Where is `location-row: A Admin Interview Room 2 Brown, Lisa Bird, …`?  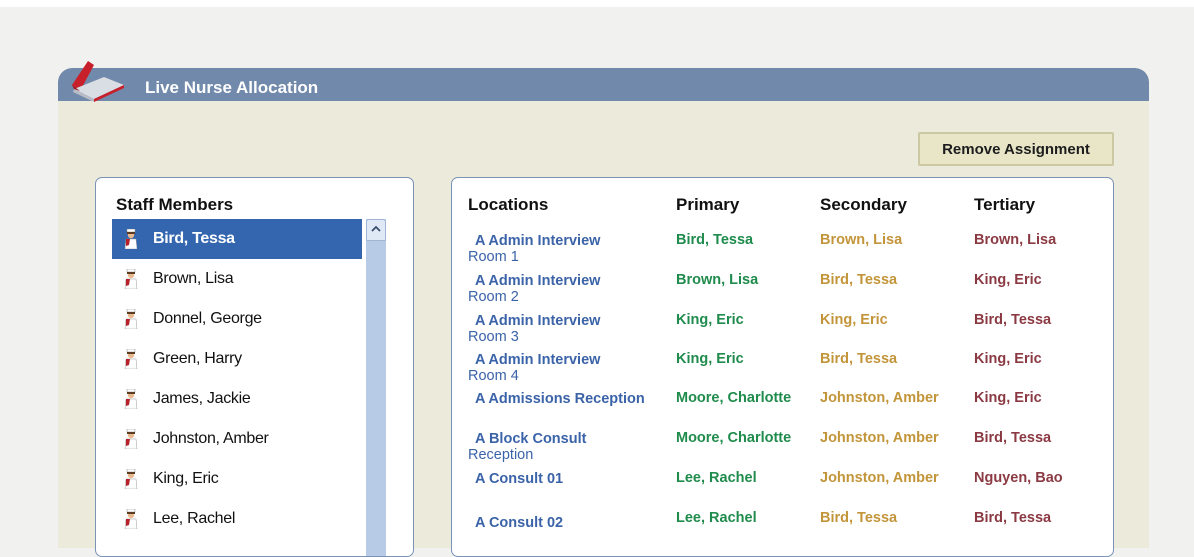 location-row: A Admin Interview Room 2 Brown, Lisa Bird, … is located at coordinates (782, 286).